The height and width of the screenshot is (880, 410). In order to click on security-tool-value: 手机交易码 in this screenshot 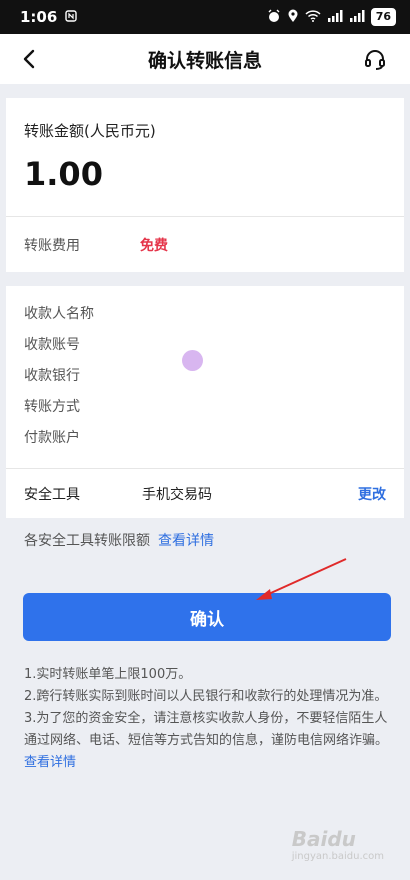, I will do `click(177, 494)`.